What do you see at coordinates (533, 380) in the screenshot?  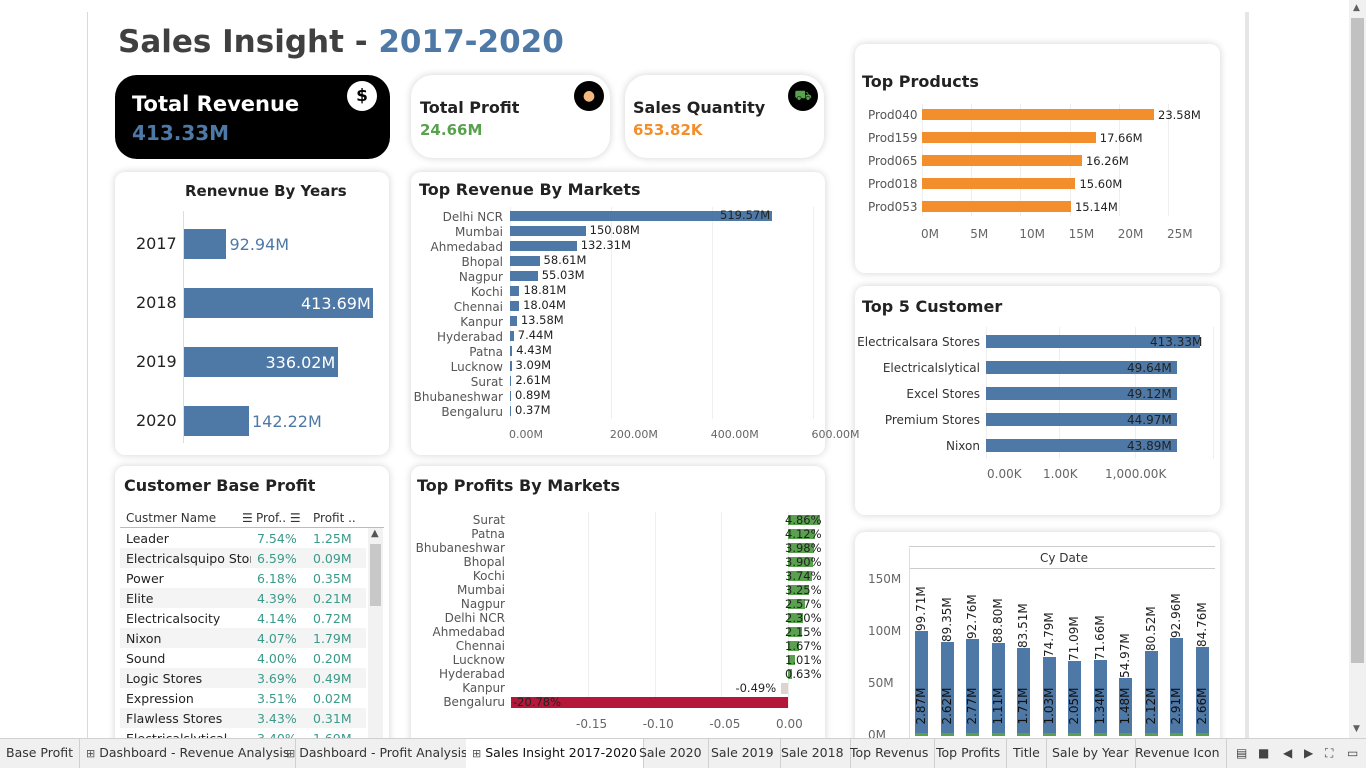 I see `market-value-label: 2.61M` at bounding box center [533, 380].